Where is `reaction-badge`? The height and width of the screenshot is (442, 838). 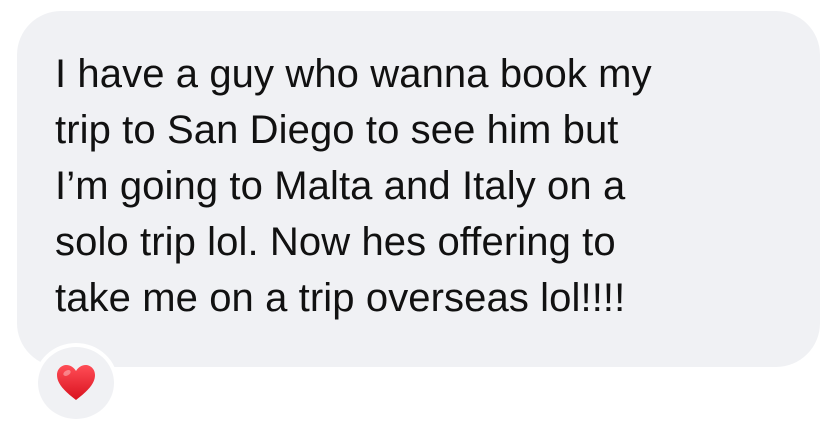 reaction-badge is located at coordinates (76, 383).